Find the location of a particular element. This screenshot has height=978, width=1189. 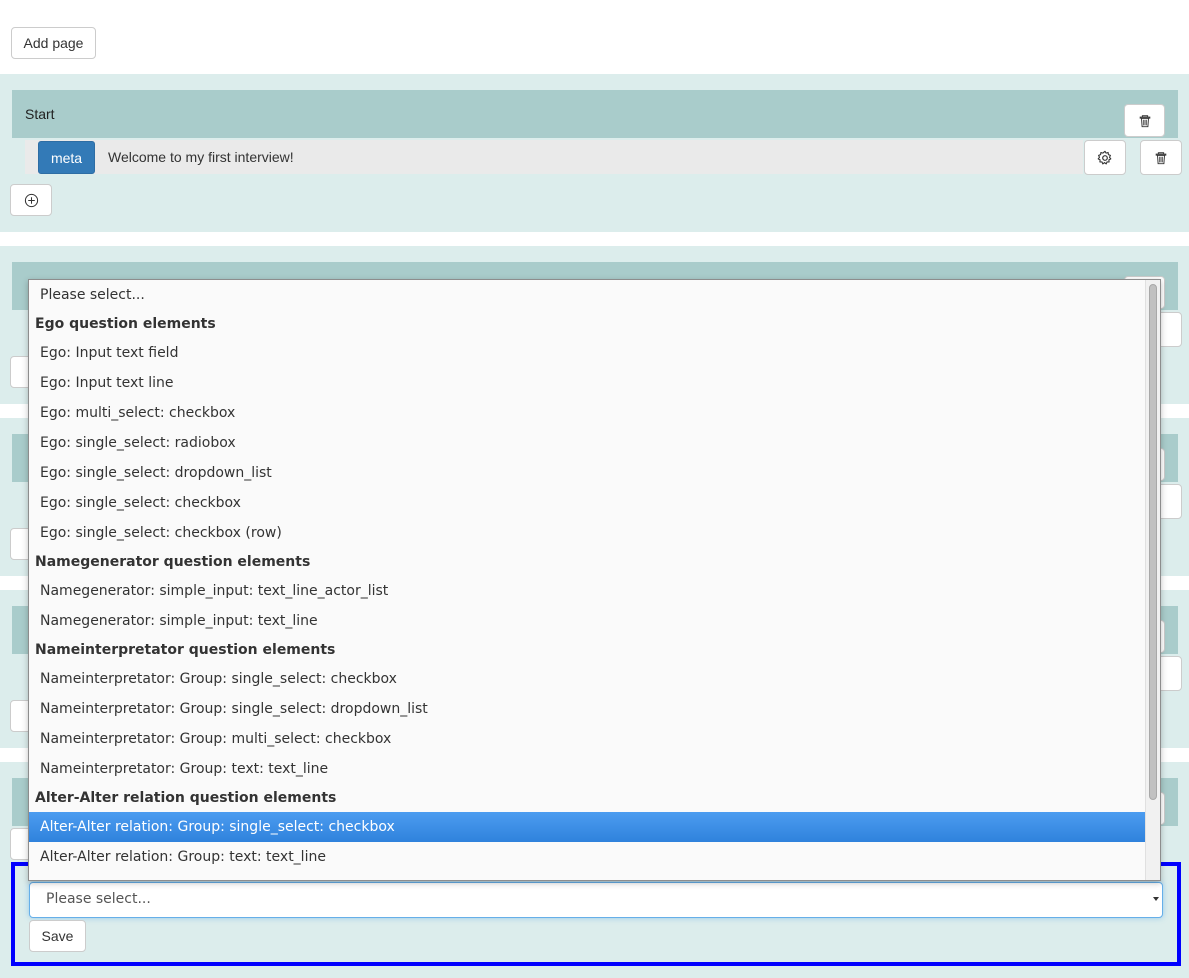

add-page-button: Add page is located at coordinates (53, 43).